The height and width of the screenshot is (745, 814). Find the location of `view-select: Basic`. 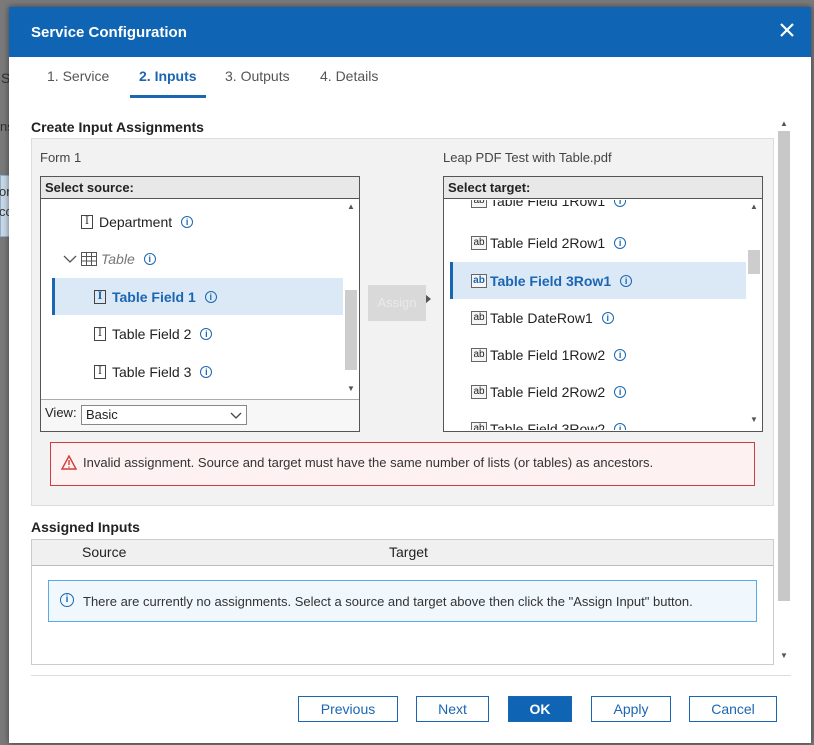

view-select: Basic is located at coordinates (164, 415).